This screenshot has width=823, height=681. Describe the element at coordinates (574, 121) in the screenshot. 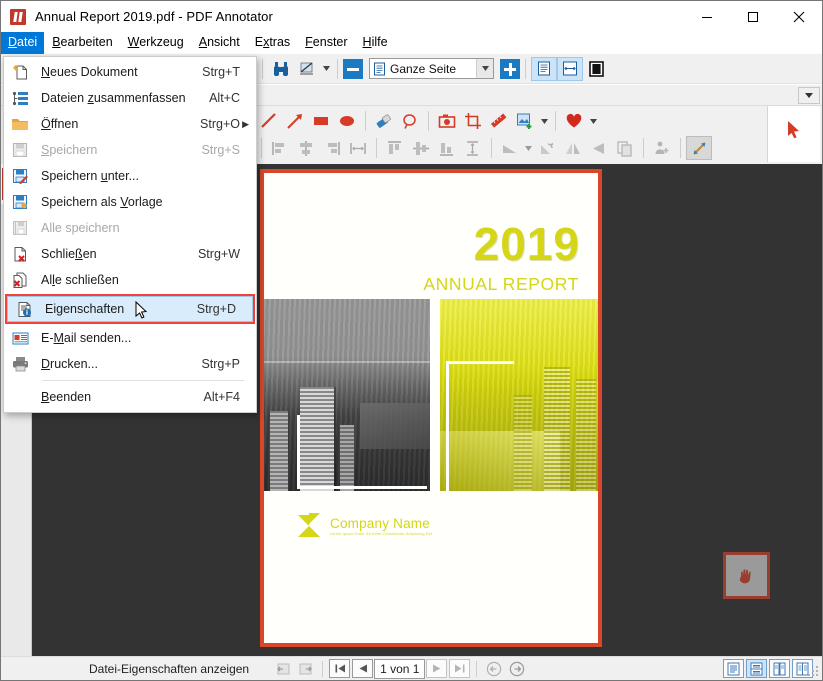

I see `heart-stamp-icon` at that location.